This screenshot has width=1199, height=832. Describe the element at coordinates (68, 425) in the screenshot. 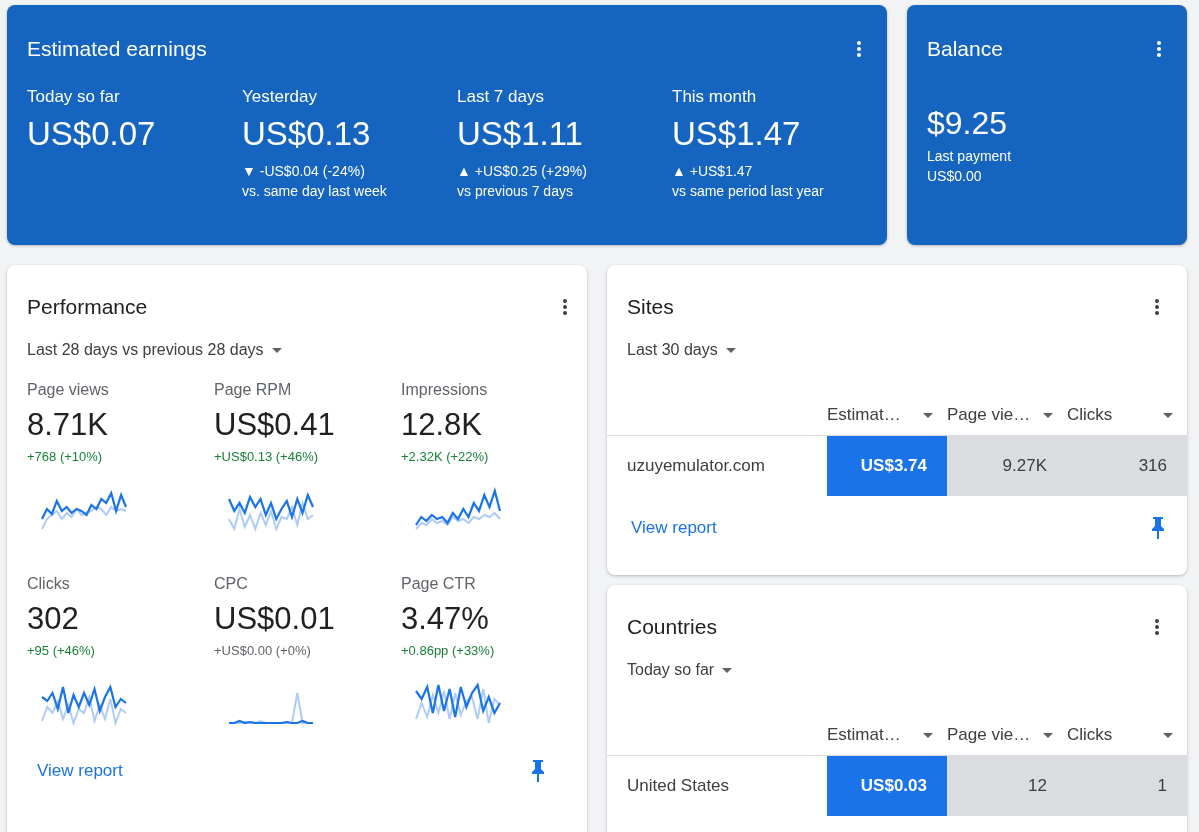

I see `metric-value: 8.71K` at that location.